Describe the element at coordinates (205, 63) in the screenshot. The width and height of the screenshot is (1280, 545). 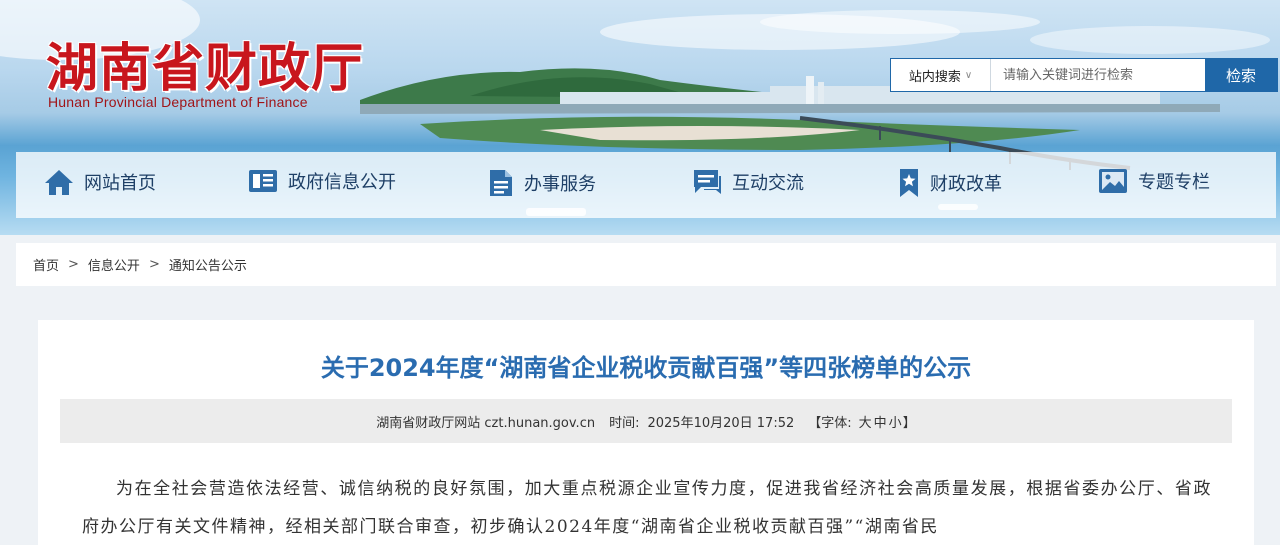
I see `site-logo-title: 湖南省财政厅` at that location.